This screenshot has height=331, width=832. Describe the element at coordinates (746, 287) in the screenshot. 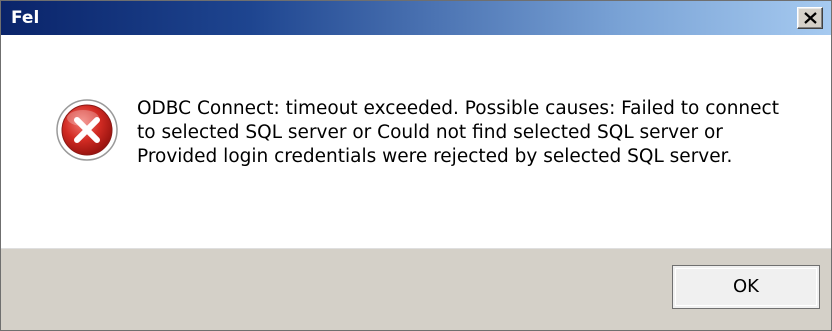

I see `ok-button: OK` at that location.